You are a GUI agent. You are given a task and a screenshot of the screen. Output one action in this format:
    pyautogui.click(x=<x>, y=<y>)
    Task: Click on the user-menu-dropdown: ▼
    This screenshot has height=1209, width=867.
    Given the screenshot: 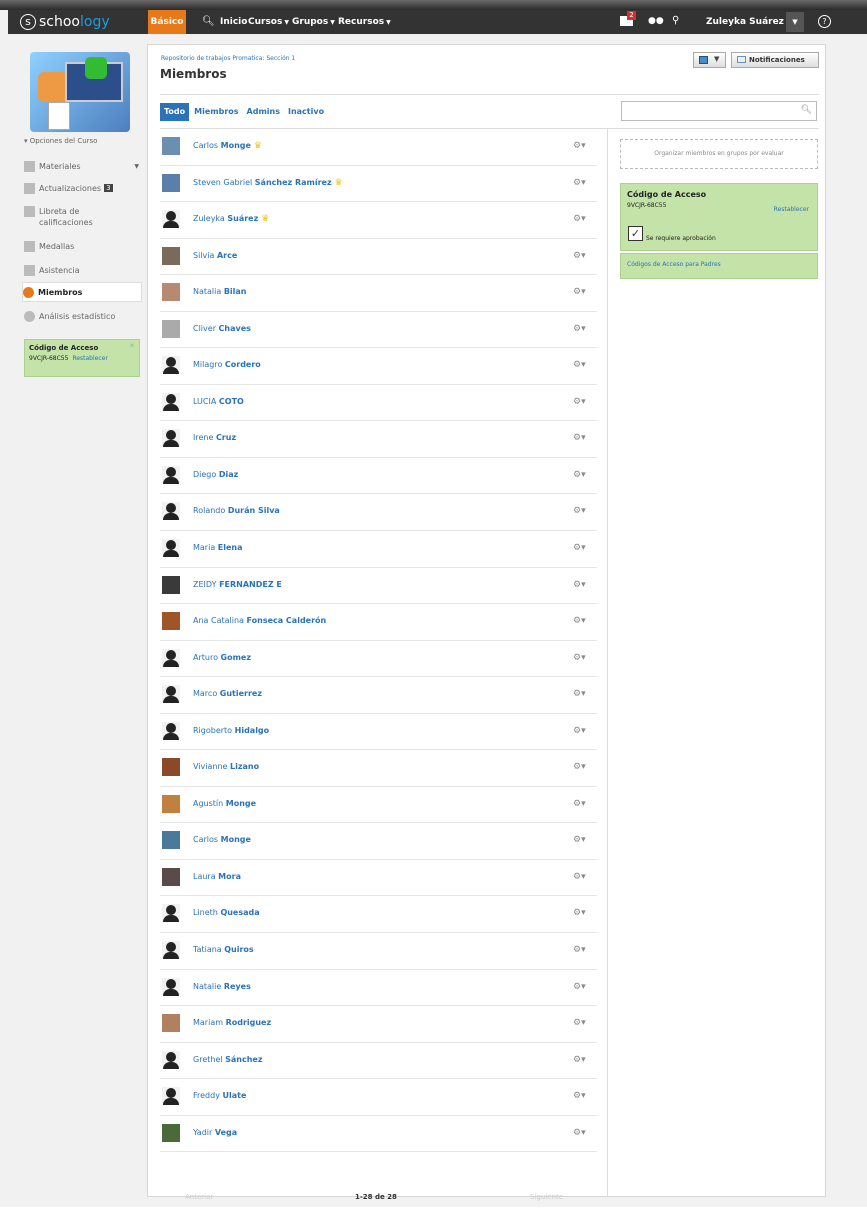 What is the action you would take?
    pyautogui.click(x=795, y=22)
    